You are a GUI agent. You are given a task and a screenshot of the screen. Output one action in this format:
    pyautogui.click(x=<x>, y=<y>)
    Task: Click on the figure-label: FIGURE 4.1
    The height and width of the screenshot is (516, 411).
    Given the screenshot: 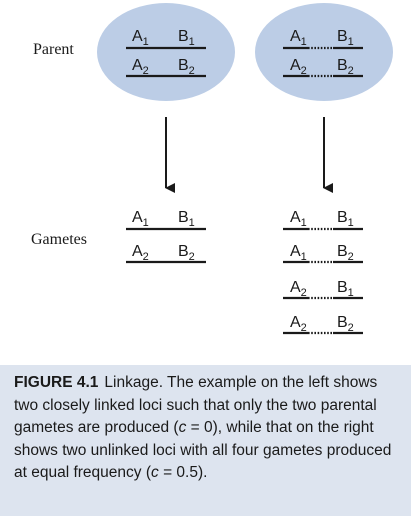 What is the action you would take?
    pyautogui.click(x=56, y=382)
    